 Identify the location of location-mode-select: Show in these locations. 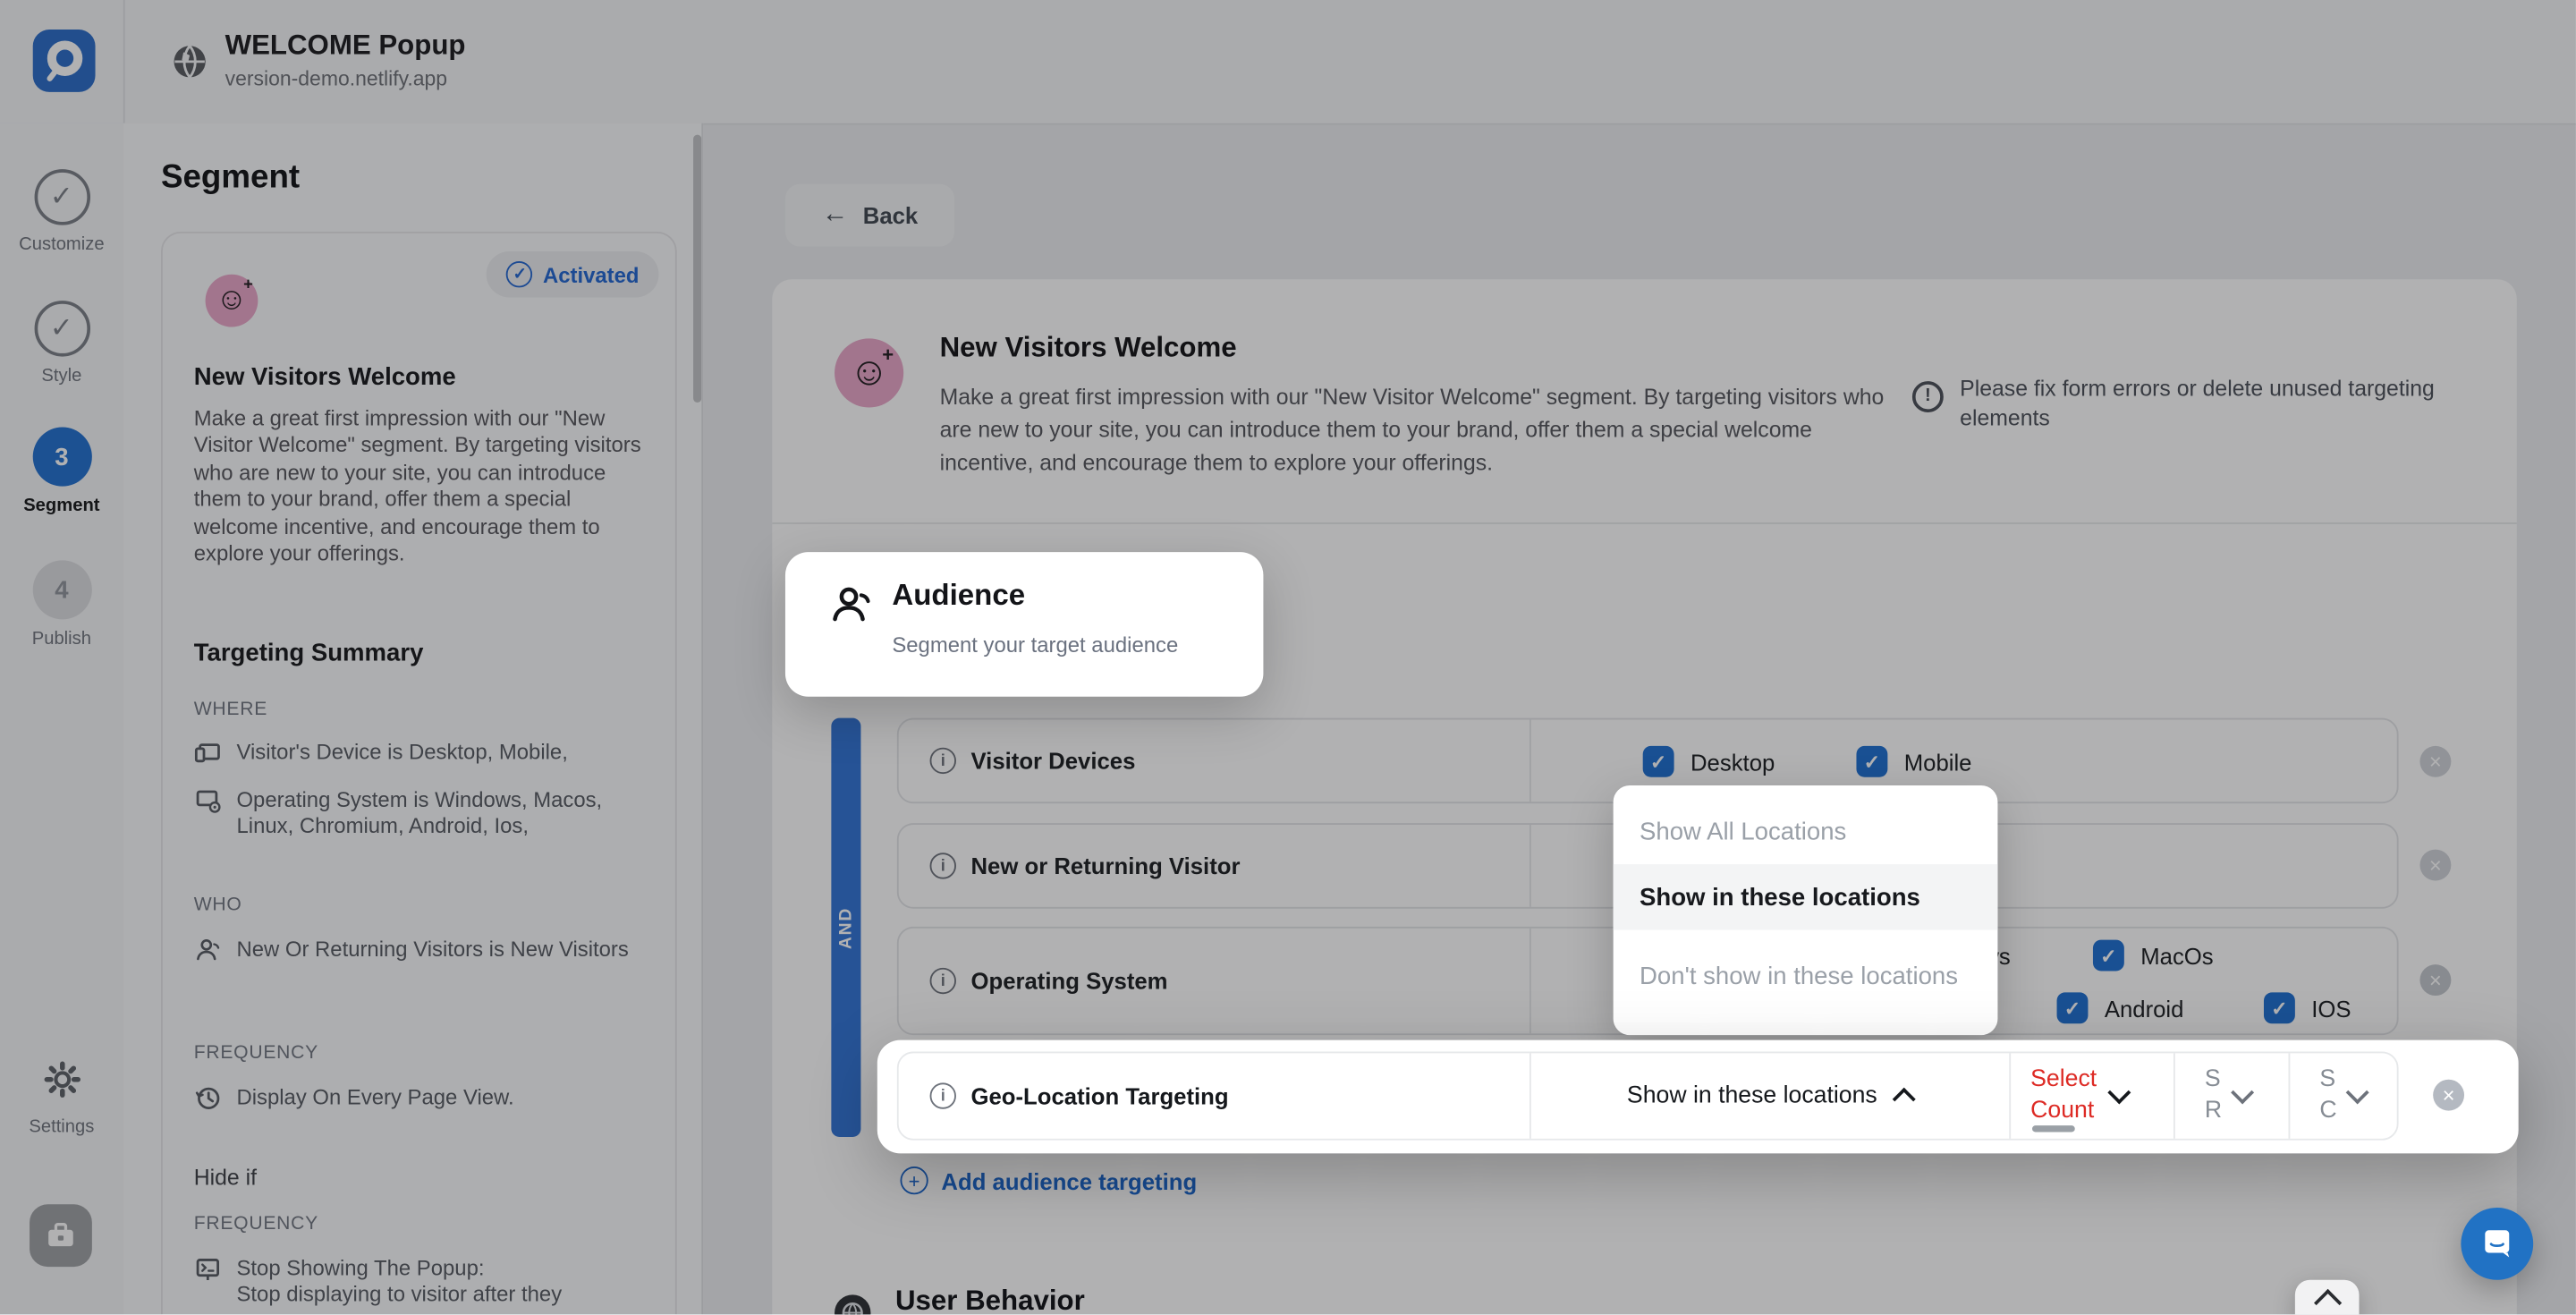
(1769, 1096).